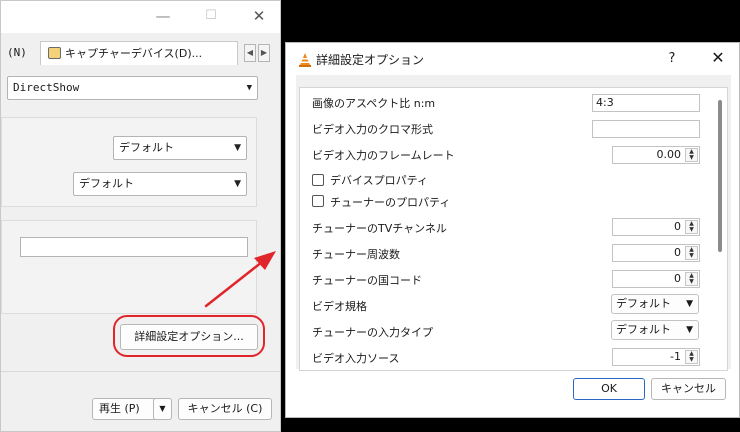  Describe the element at coordinates (160, 184) in the screenshot. I see `audio-device-select: デフォルト ▼` at that location.